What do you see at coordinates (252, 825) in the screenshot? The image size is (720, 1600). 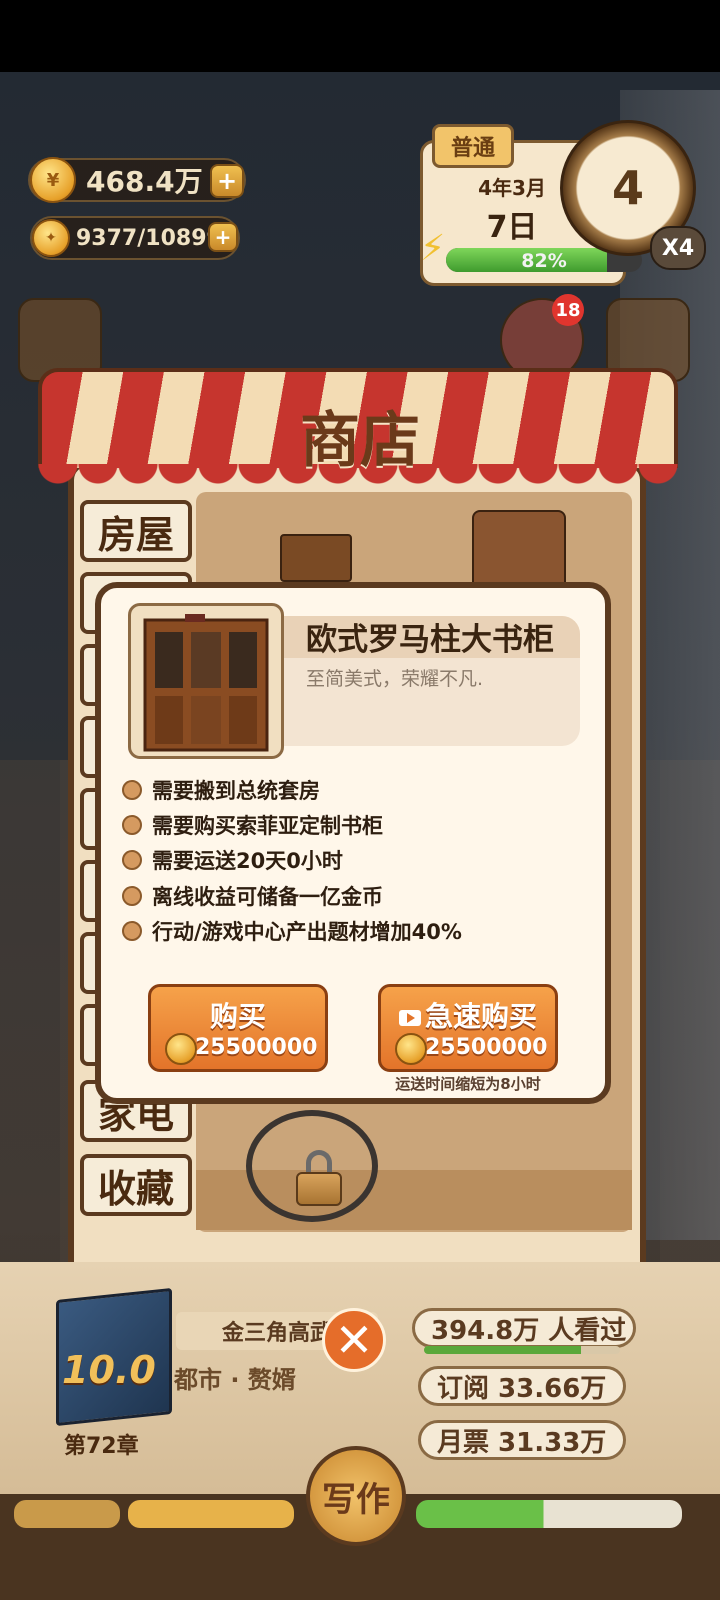 I see `requirement-item: 需要购买索菲亚定制书柜` at bounding box center [252, 825].